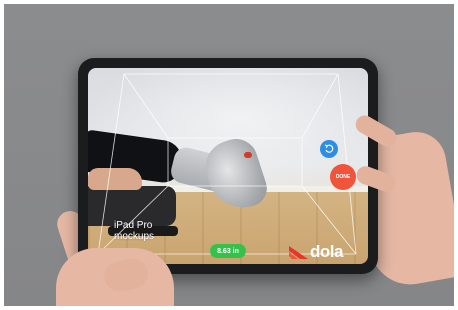 Image resolution: width=458 pixels, height=310 pixels. I want to click on done-button: DONE, so click(343, 177).